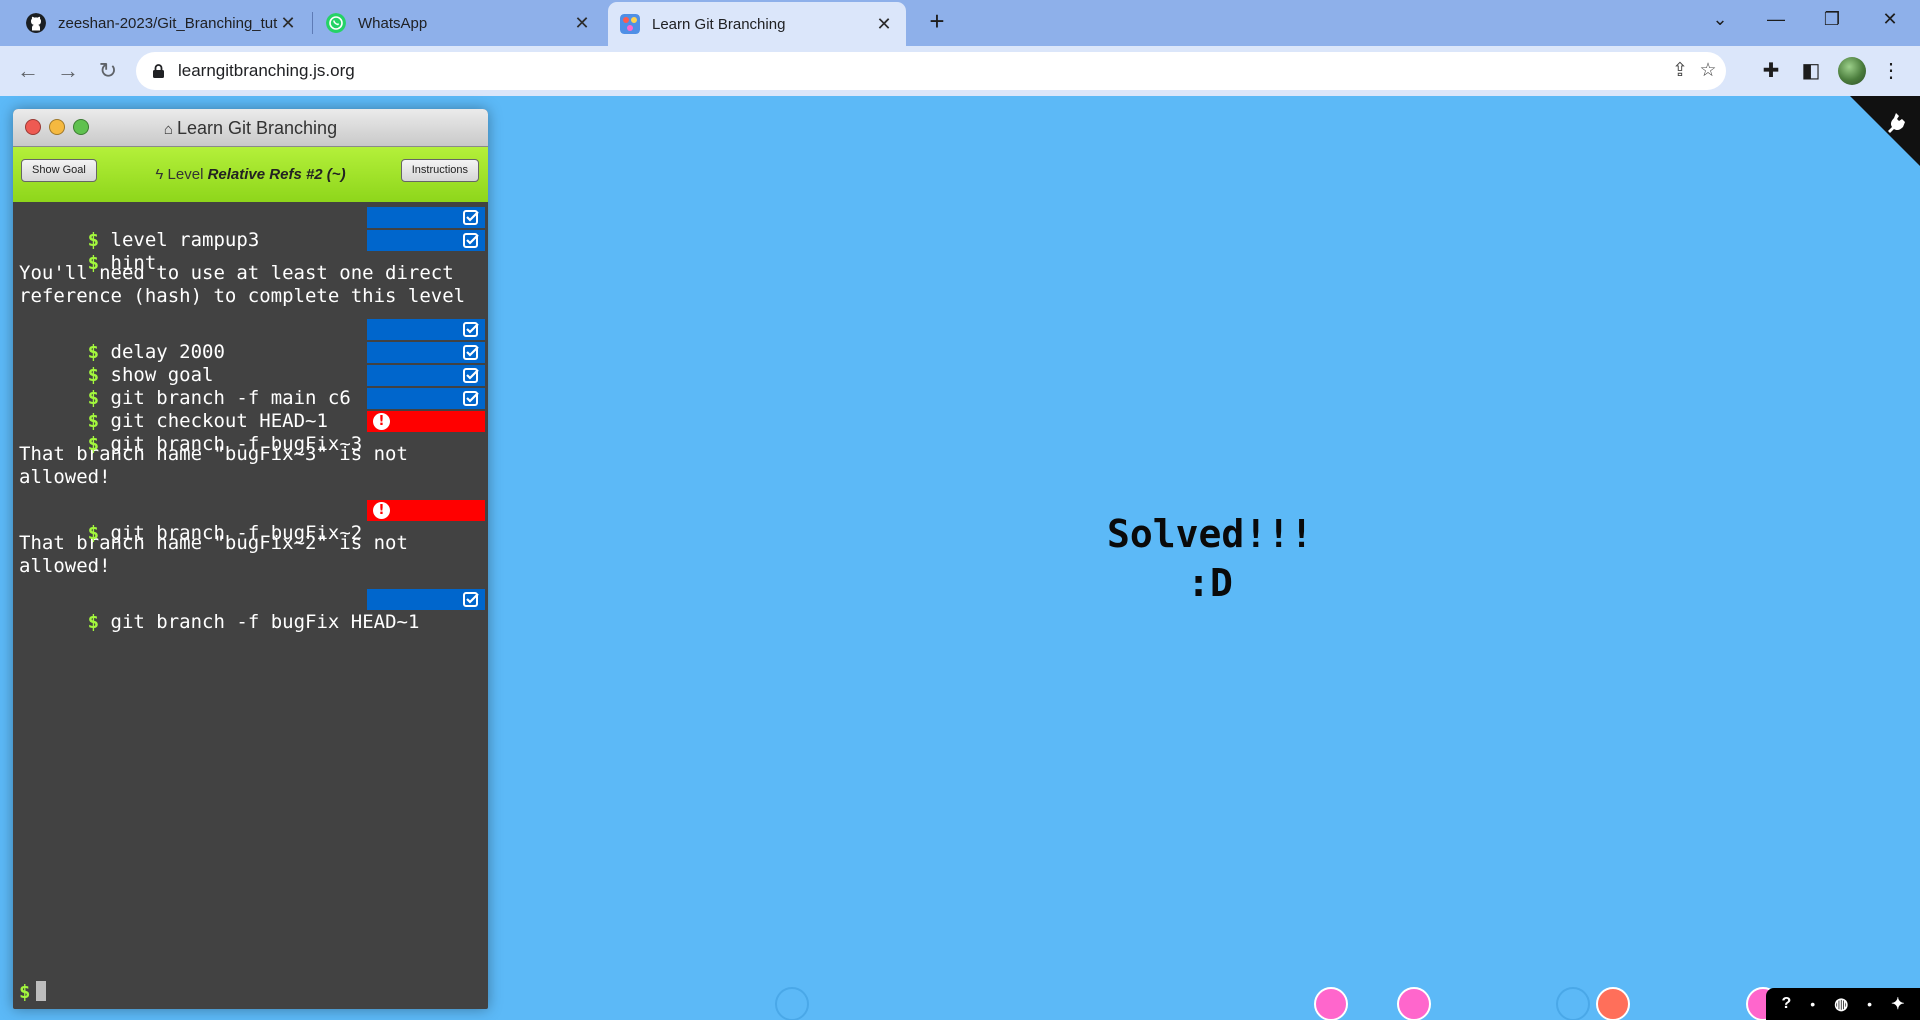  Describe the element at coordinates (252, 340) in the screenshot. I see `command-row: $ delay 2000` at that location.